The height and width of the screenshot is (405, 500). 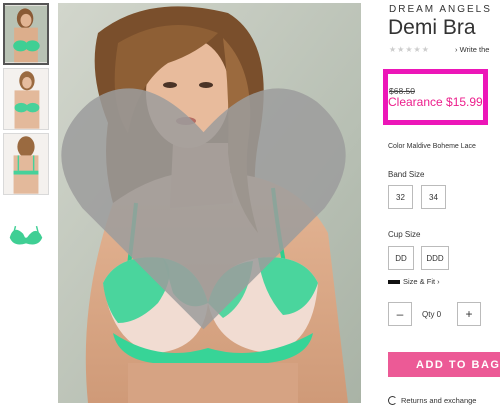 I want to click on clearance-price: Clearance $15.99, so click(x=435, y=102).